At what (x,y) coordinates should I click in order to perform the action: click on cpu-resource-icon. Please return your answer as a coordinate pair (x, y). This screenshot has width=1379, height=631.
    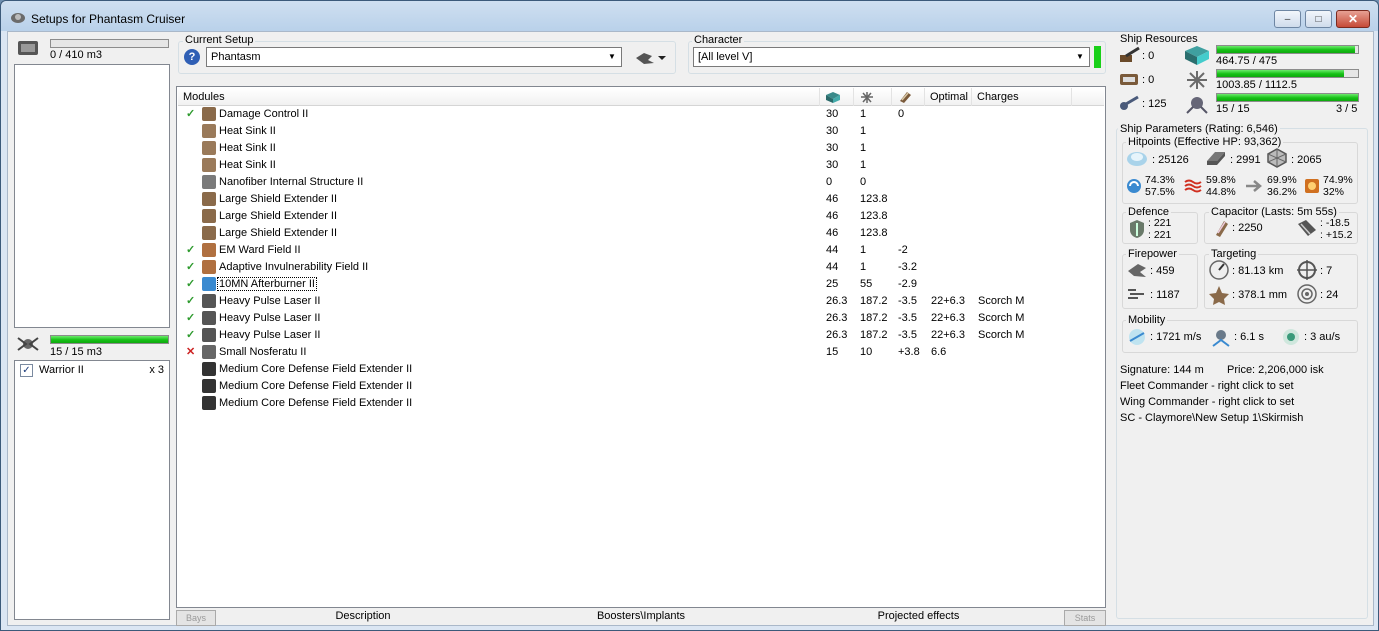
    Looking at the image, I should click on (1197, 55).